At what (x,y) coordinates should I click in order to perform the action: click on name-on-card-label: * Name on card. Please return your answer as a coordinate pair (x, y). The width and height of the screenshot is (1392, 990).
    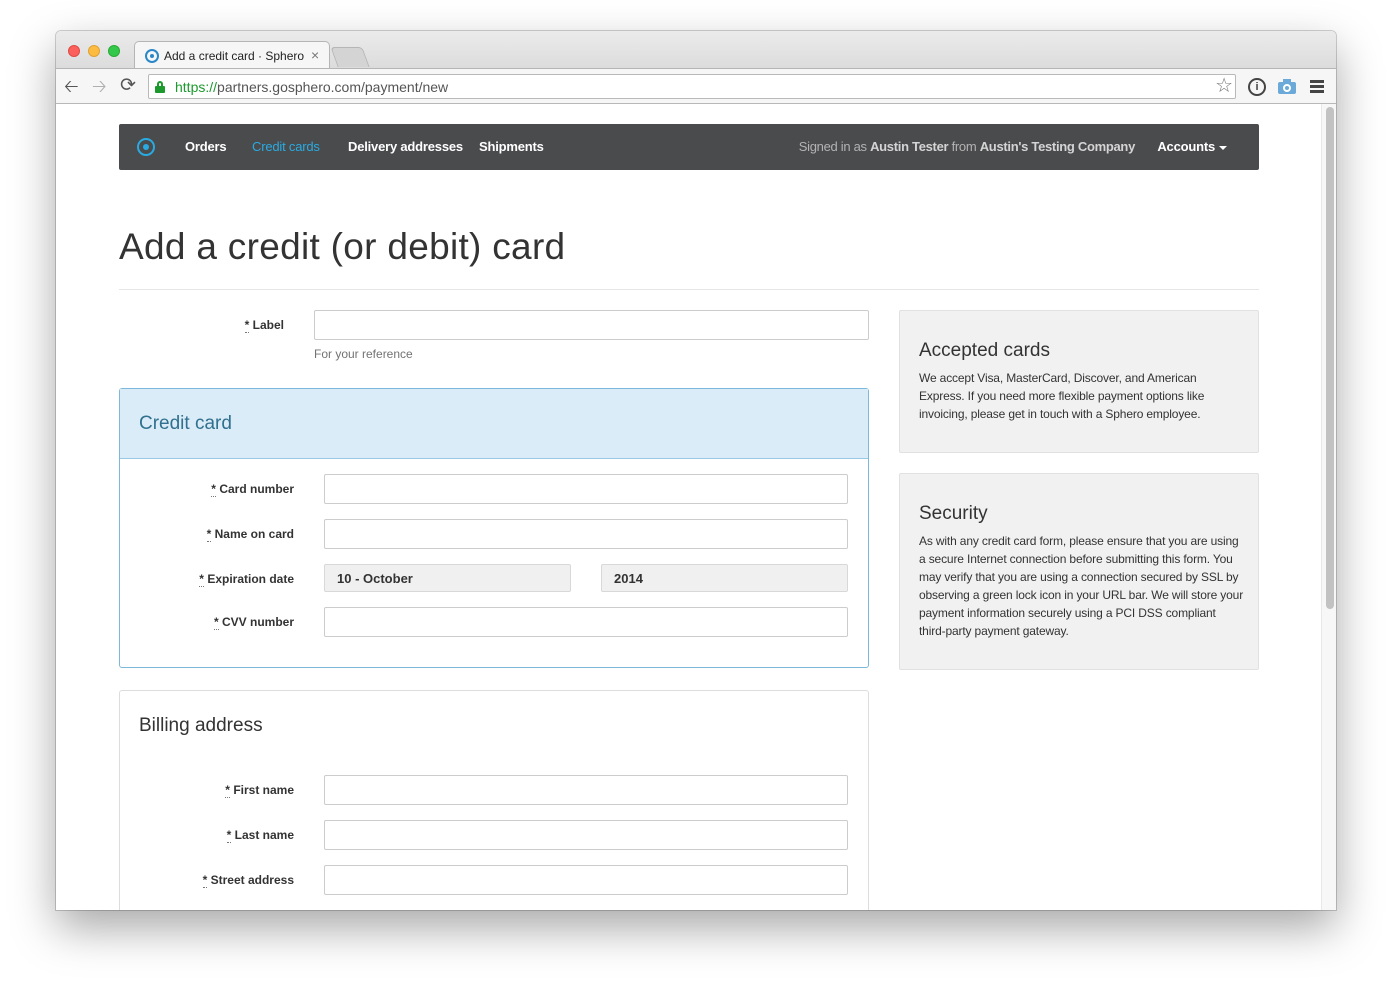
    Looking at the image, I should click on (250, 534).